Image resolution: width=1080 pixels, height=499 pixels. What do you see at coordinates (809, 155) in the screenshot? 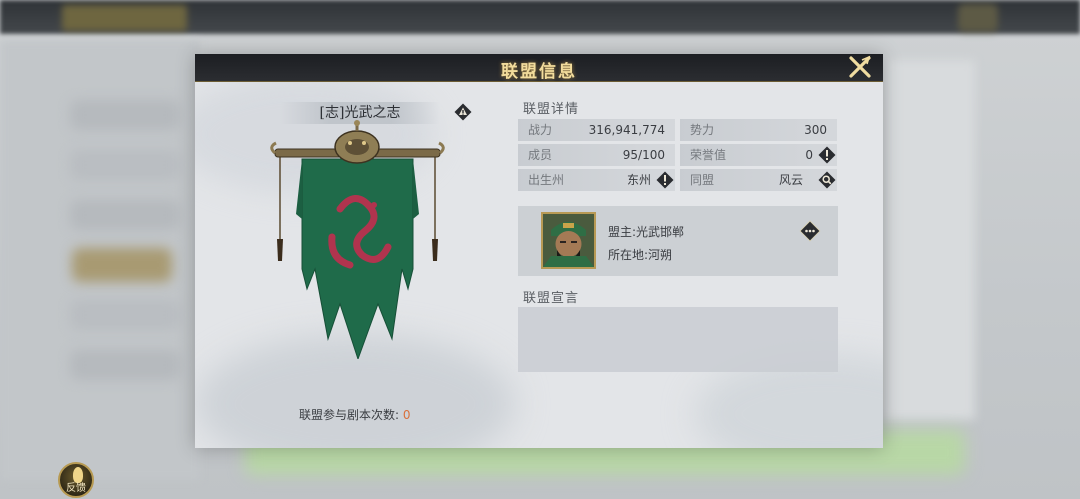
I see `stat-value: 0` at bounding box center [809, 155].